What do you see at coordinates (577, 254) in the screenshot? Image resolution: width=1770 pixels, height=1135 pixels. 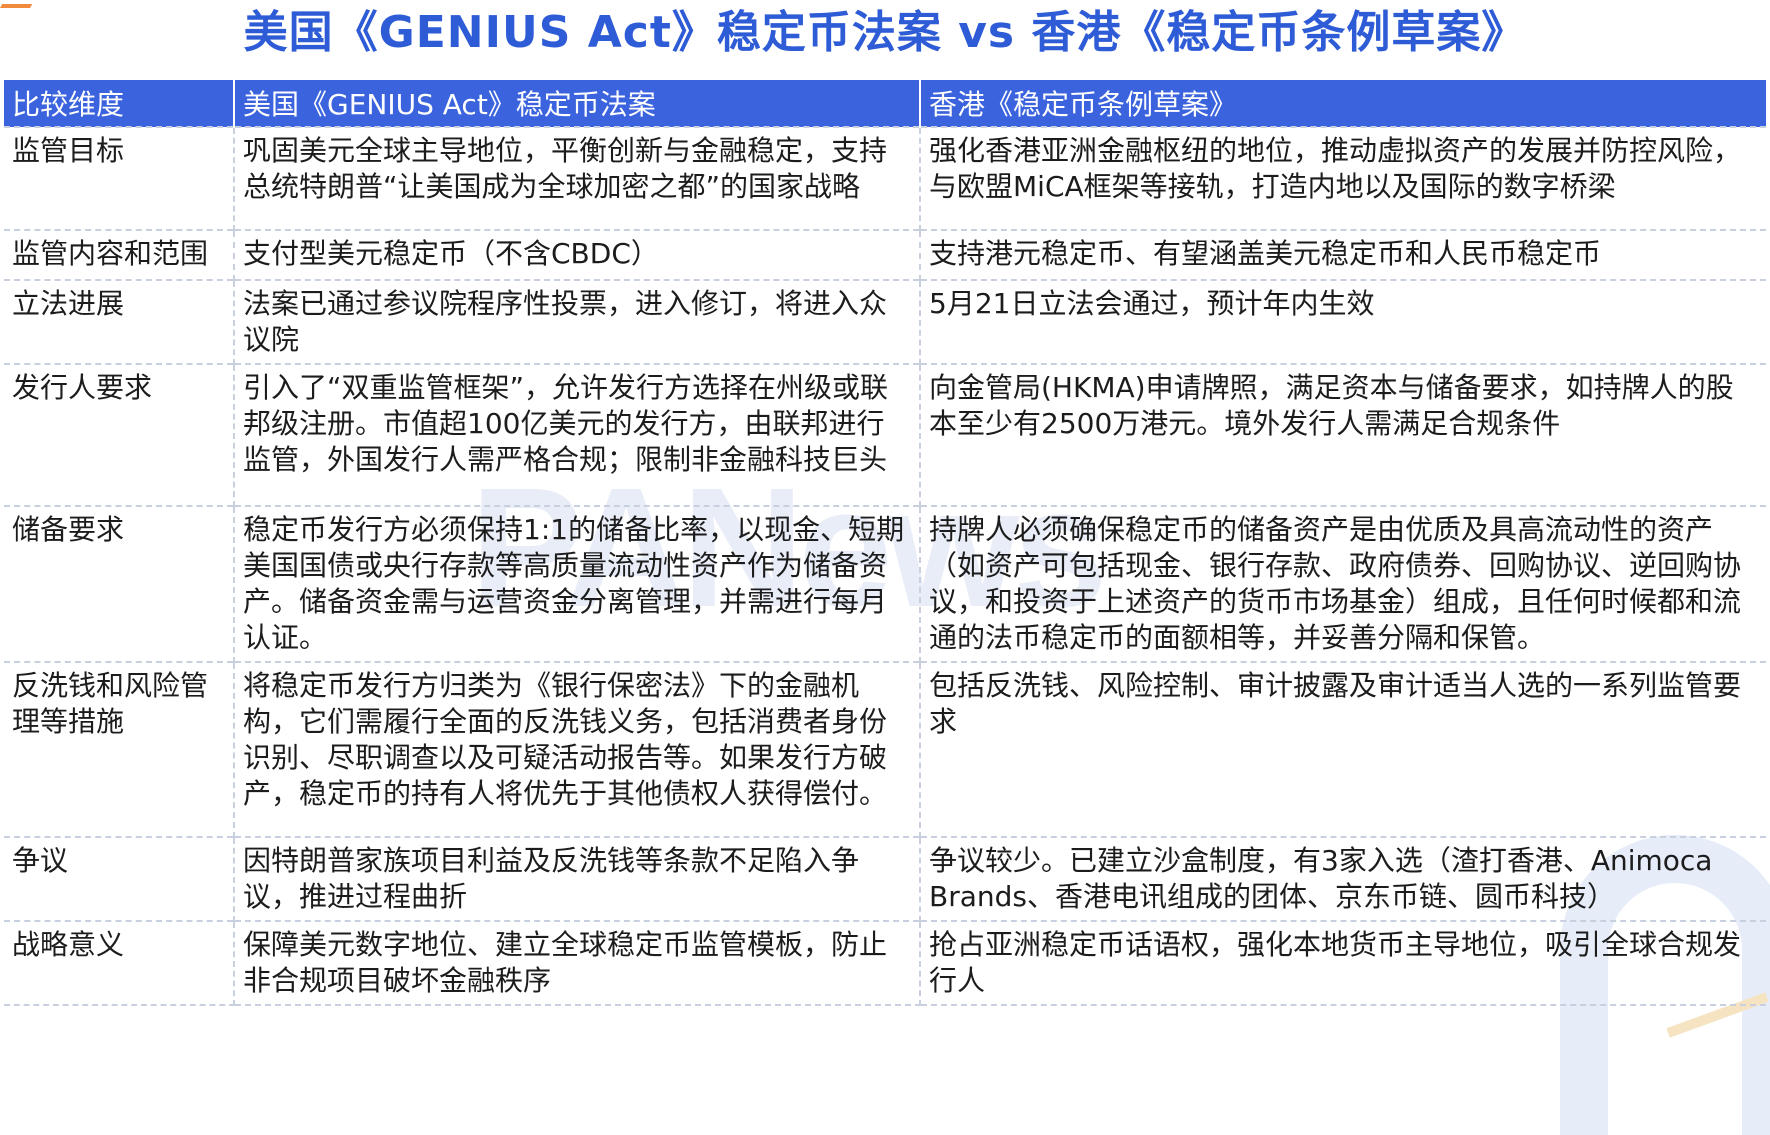 I see `row-us-cell: 支付型美元稳定币（不含CBDC）` at bounding box center [577, 254].